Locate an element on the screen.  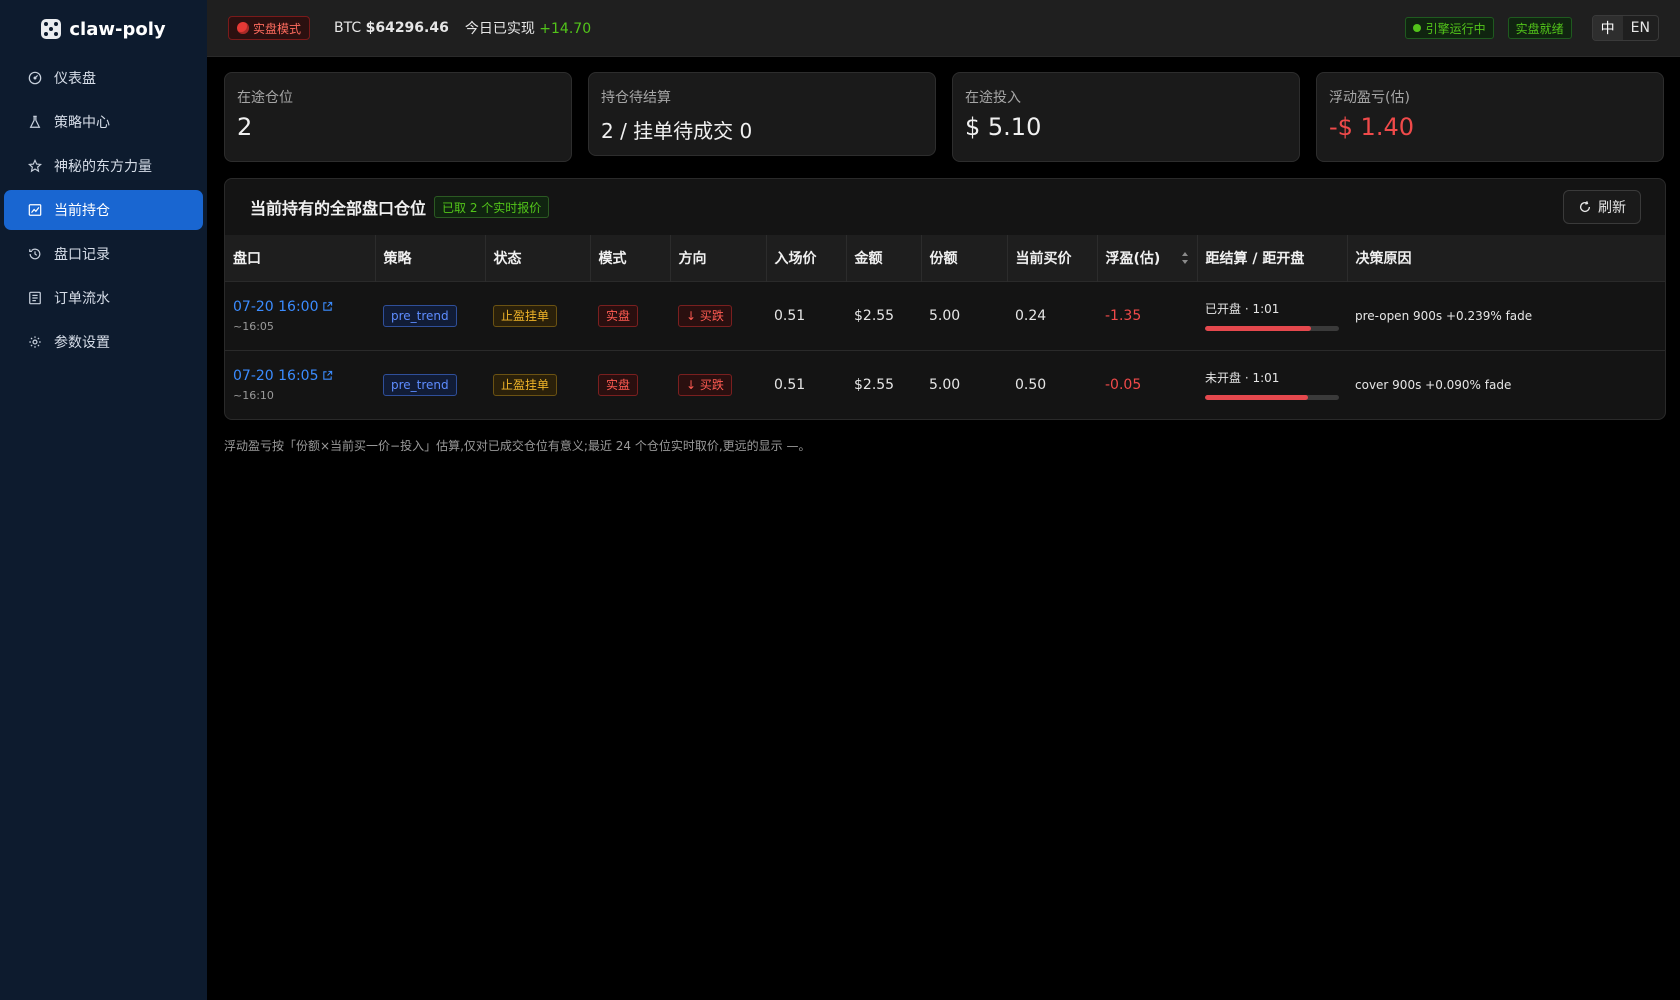
col-shares: 份额 is located at coordinates (964, 258).